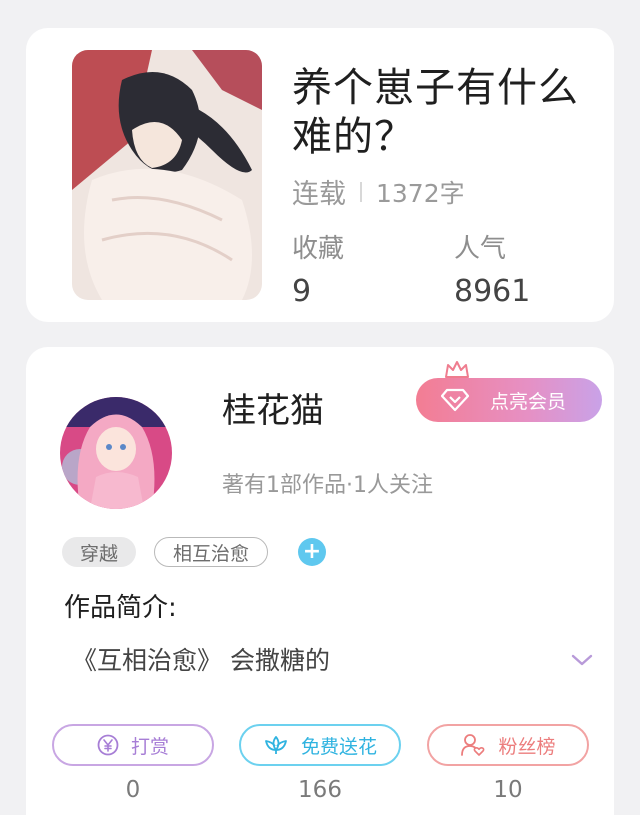 The height and width of the screenshot is (815, 640). Describe the element at coordinates (302, 291) in the screenshot. I see `favorites-value: 9` at that location.